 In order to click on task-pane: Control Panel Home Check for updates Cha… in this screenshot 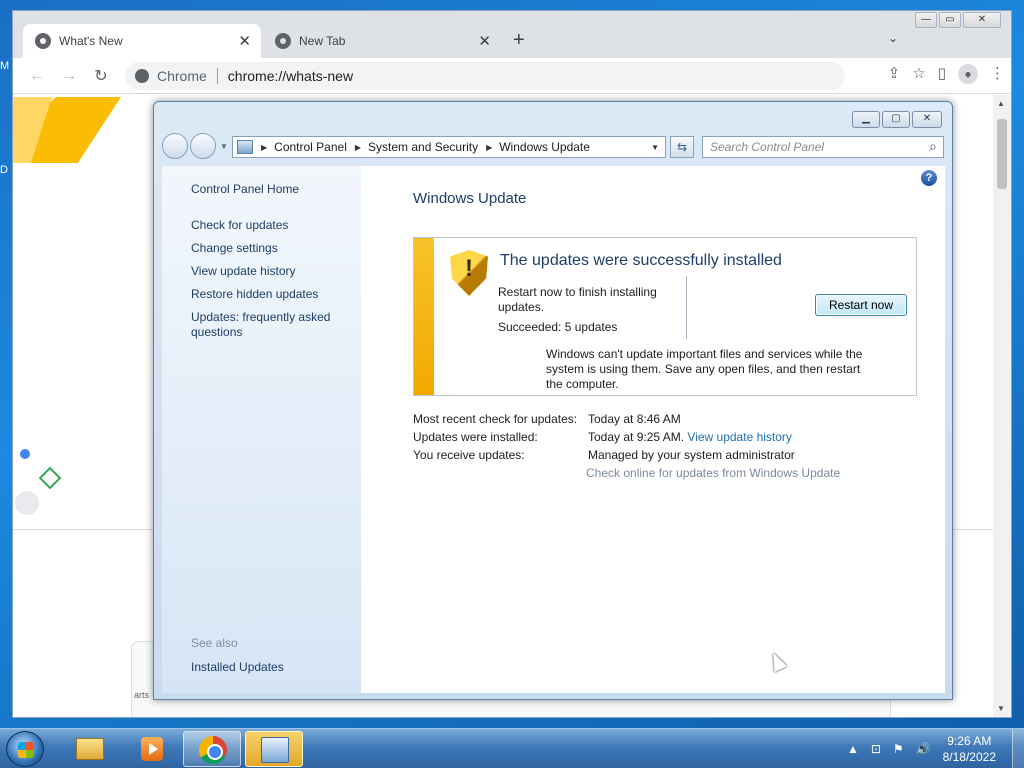, I will do `click(261, 429)`.